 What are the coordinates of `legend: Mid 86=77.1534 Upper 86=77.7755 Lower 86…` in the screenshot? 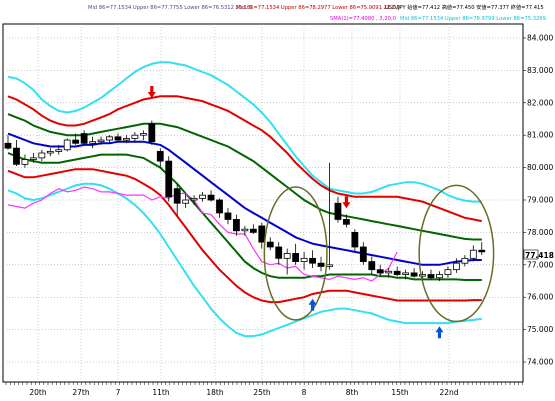 It's located at (317, 12).